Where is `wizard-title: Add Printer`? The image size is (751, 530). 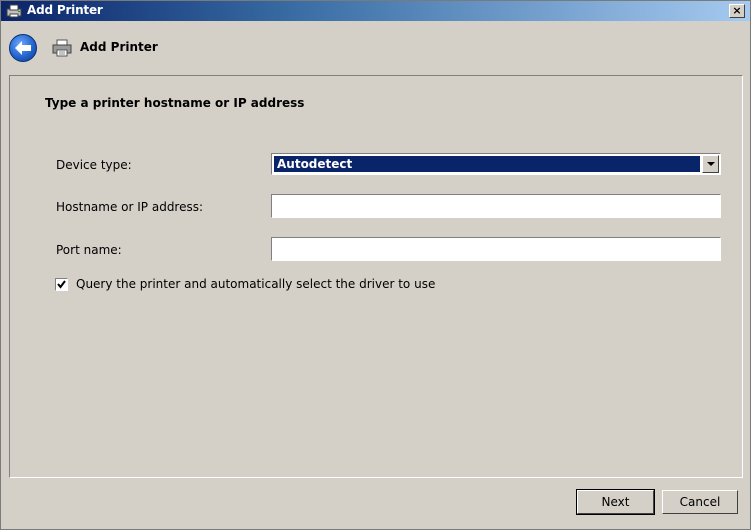
wizard-title: Add Printer is located at coordinates (119, 47).